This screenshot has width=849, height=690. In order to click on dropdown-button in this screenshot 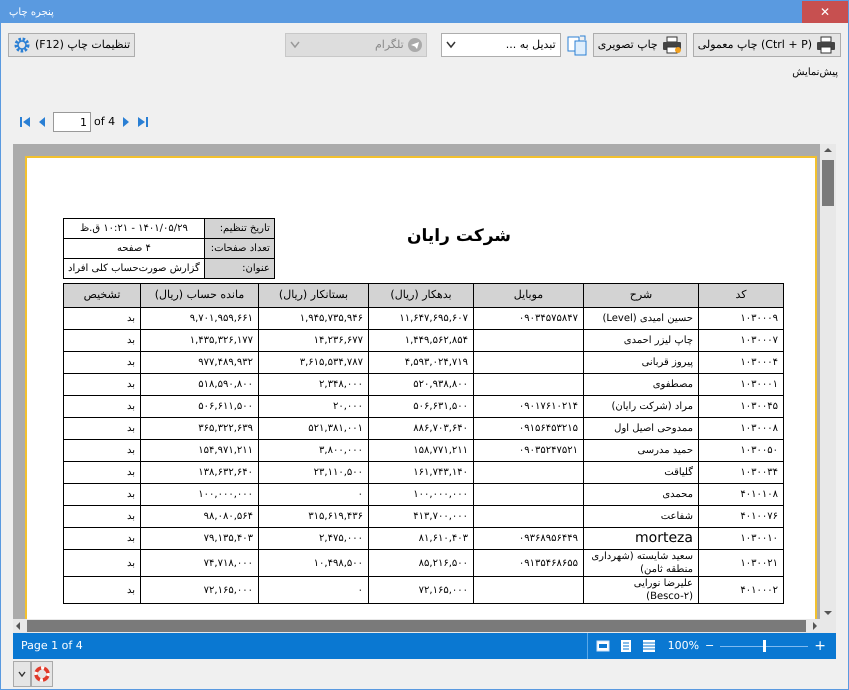, I will do `click(22, 674)`.